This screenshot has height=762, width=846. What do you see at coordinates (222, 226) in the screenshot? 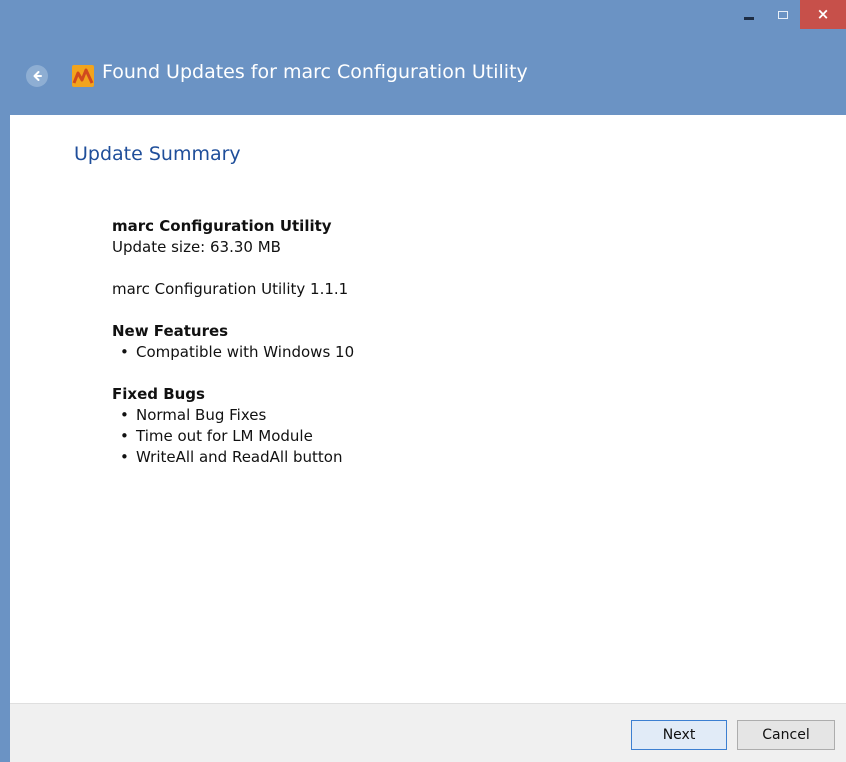
I see `product-name: marc Configuration Utility` at bounding box center [222, 226].